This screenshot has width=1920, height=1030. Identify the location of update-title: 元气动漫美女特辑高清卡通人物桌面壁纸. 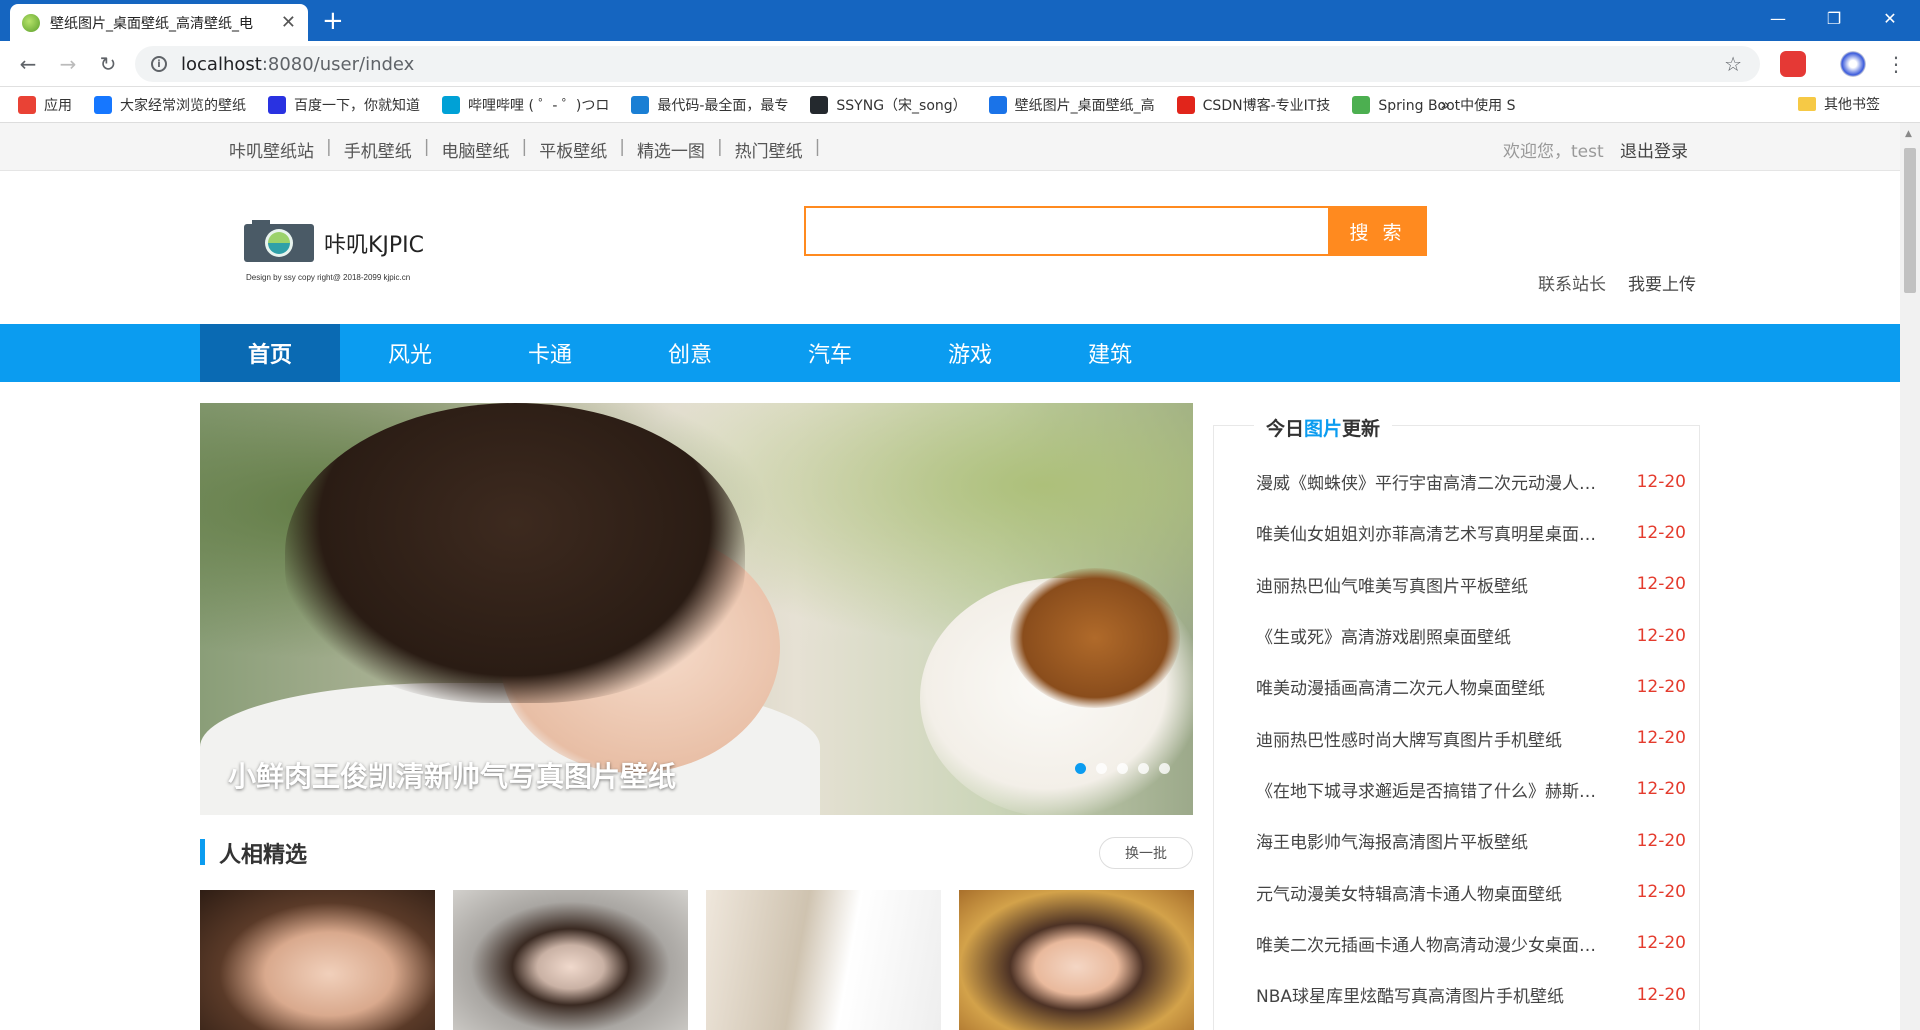
(1431, 892).